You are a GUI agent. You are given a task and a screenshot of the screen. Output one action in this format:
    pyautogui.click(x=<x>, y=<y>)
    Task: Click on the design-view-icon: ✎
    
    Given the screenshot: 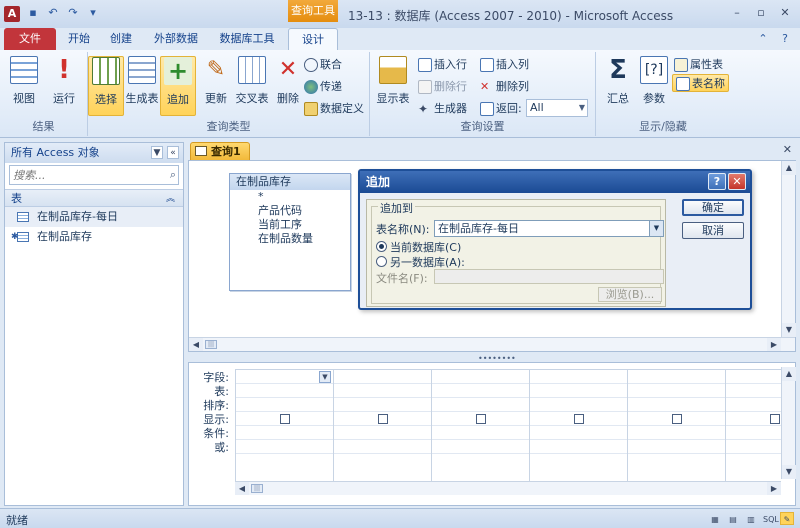 What is the action you would take?
    pyautogui.click(x=787, y=518)
    